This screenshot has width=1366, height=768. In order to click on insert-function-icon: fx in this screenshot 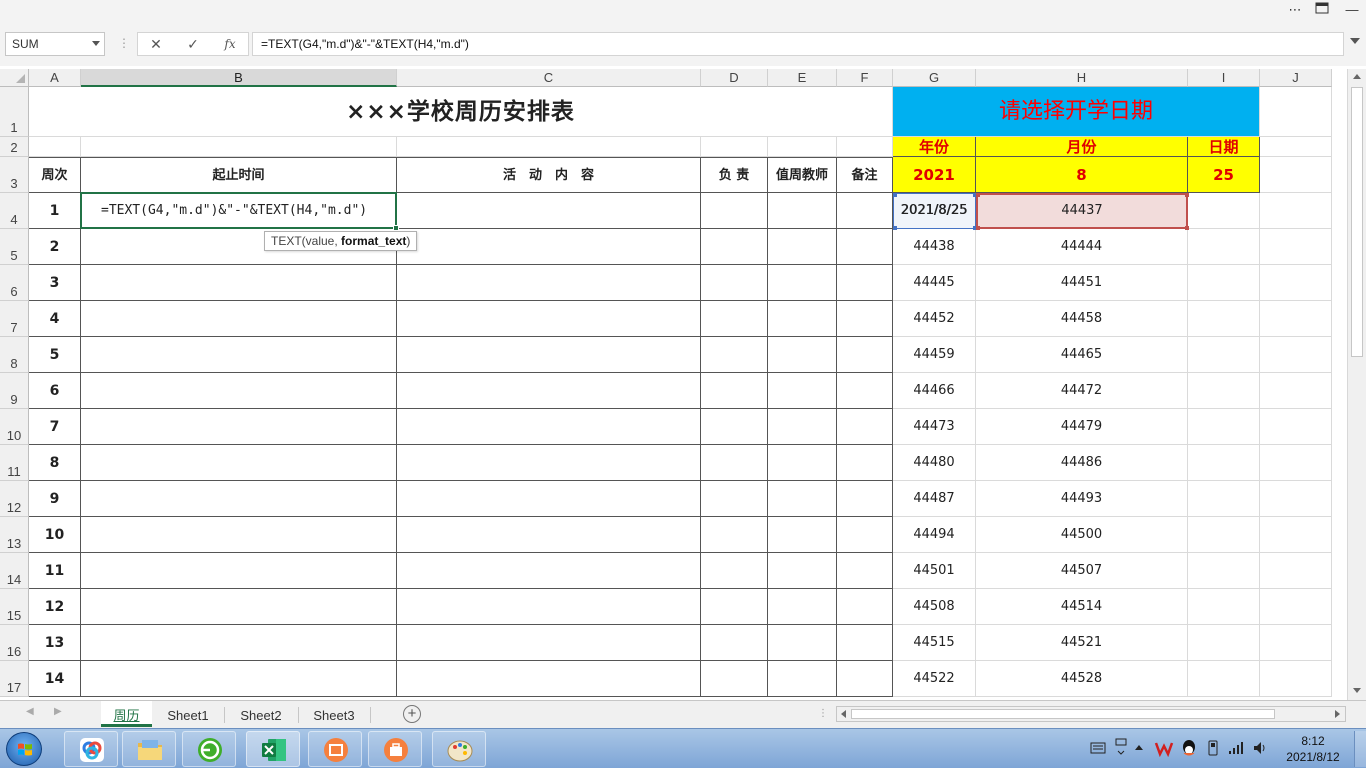, I will do `click(230, 44)`.